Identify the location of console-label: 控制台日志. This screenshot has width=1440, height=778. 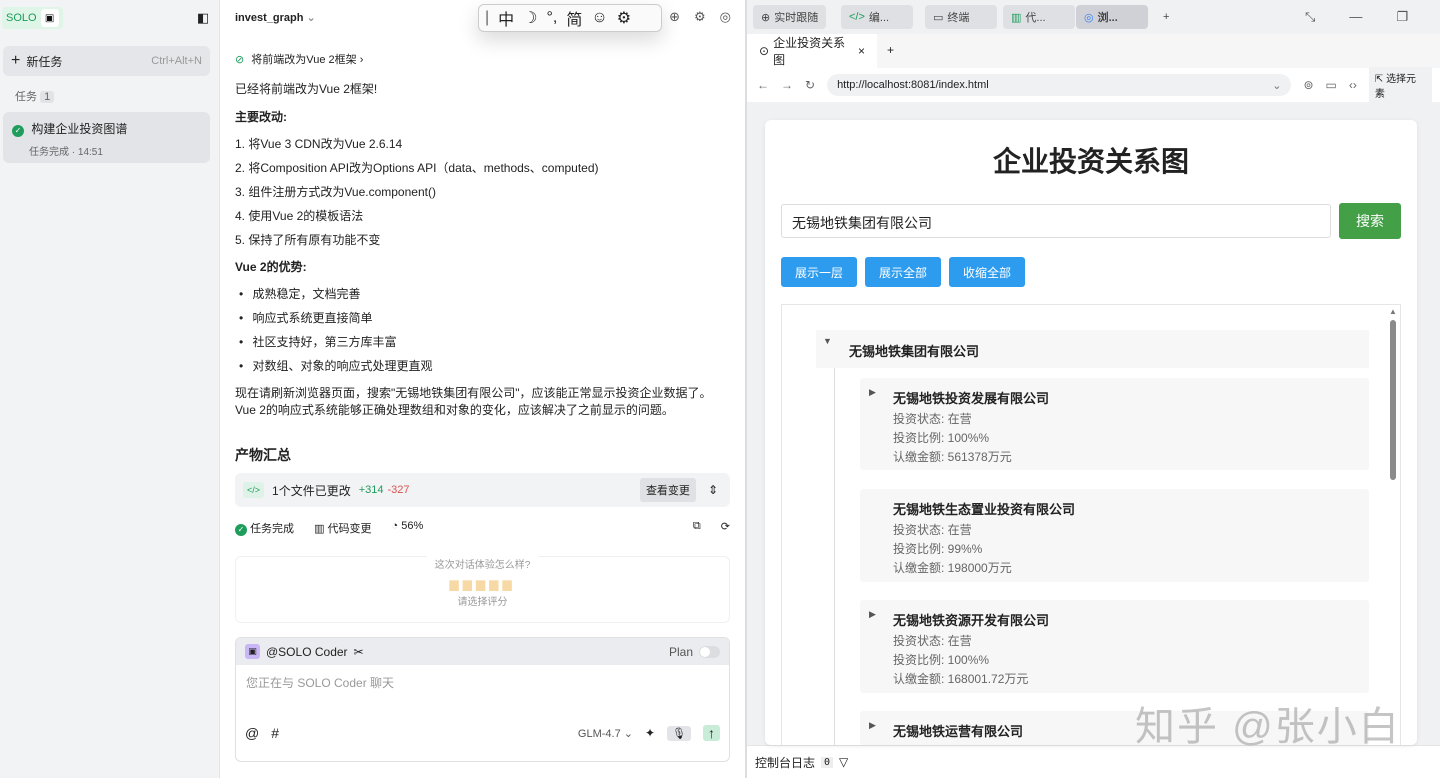
(785, 762).